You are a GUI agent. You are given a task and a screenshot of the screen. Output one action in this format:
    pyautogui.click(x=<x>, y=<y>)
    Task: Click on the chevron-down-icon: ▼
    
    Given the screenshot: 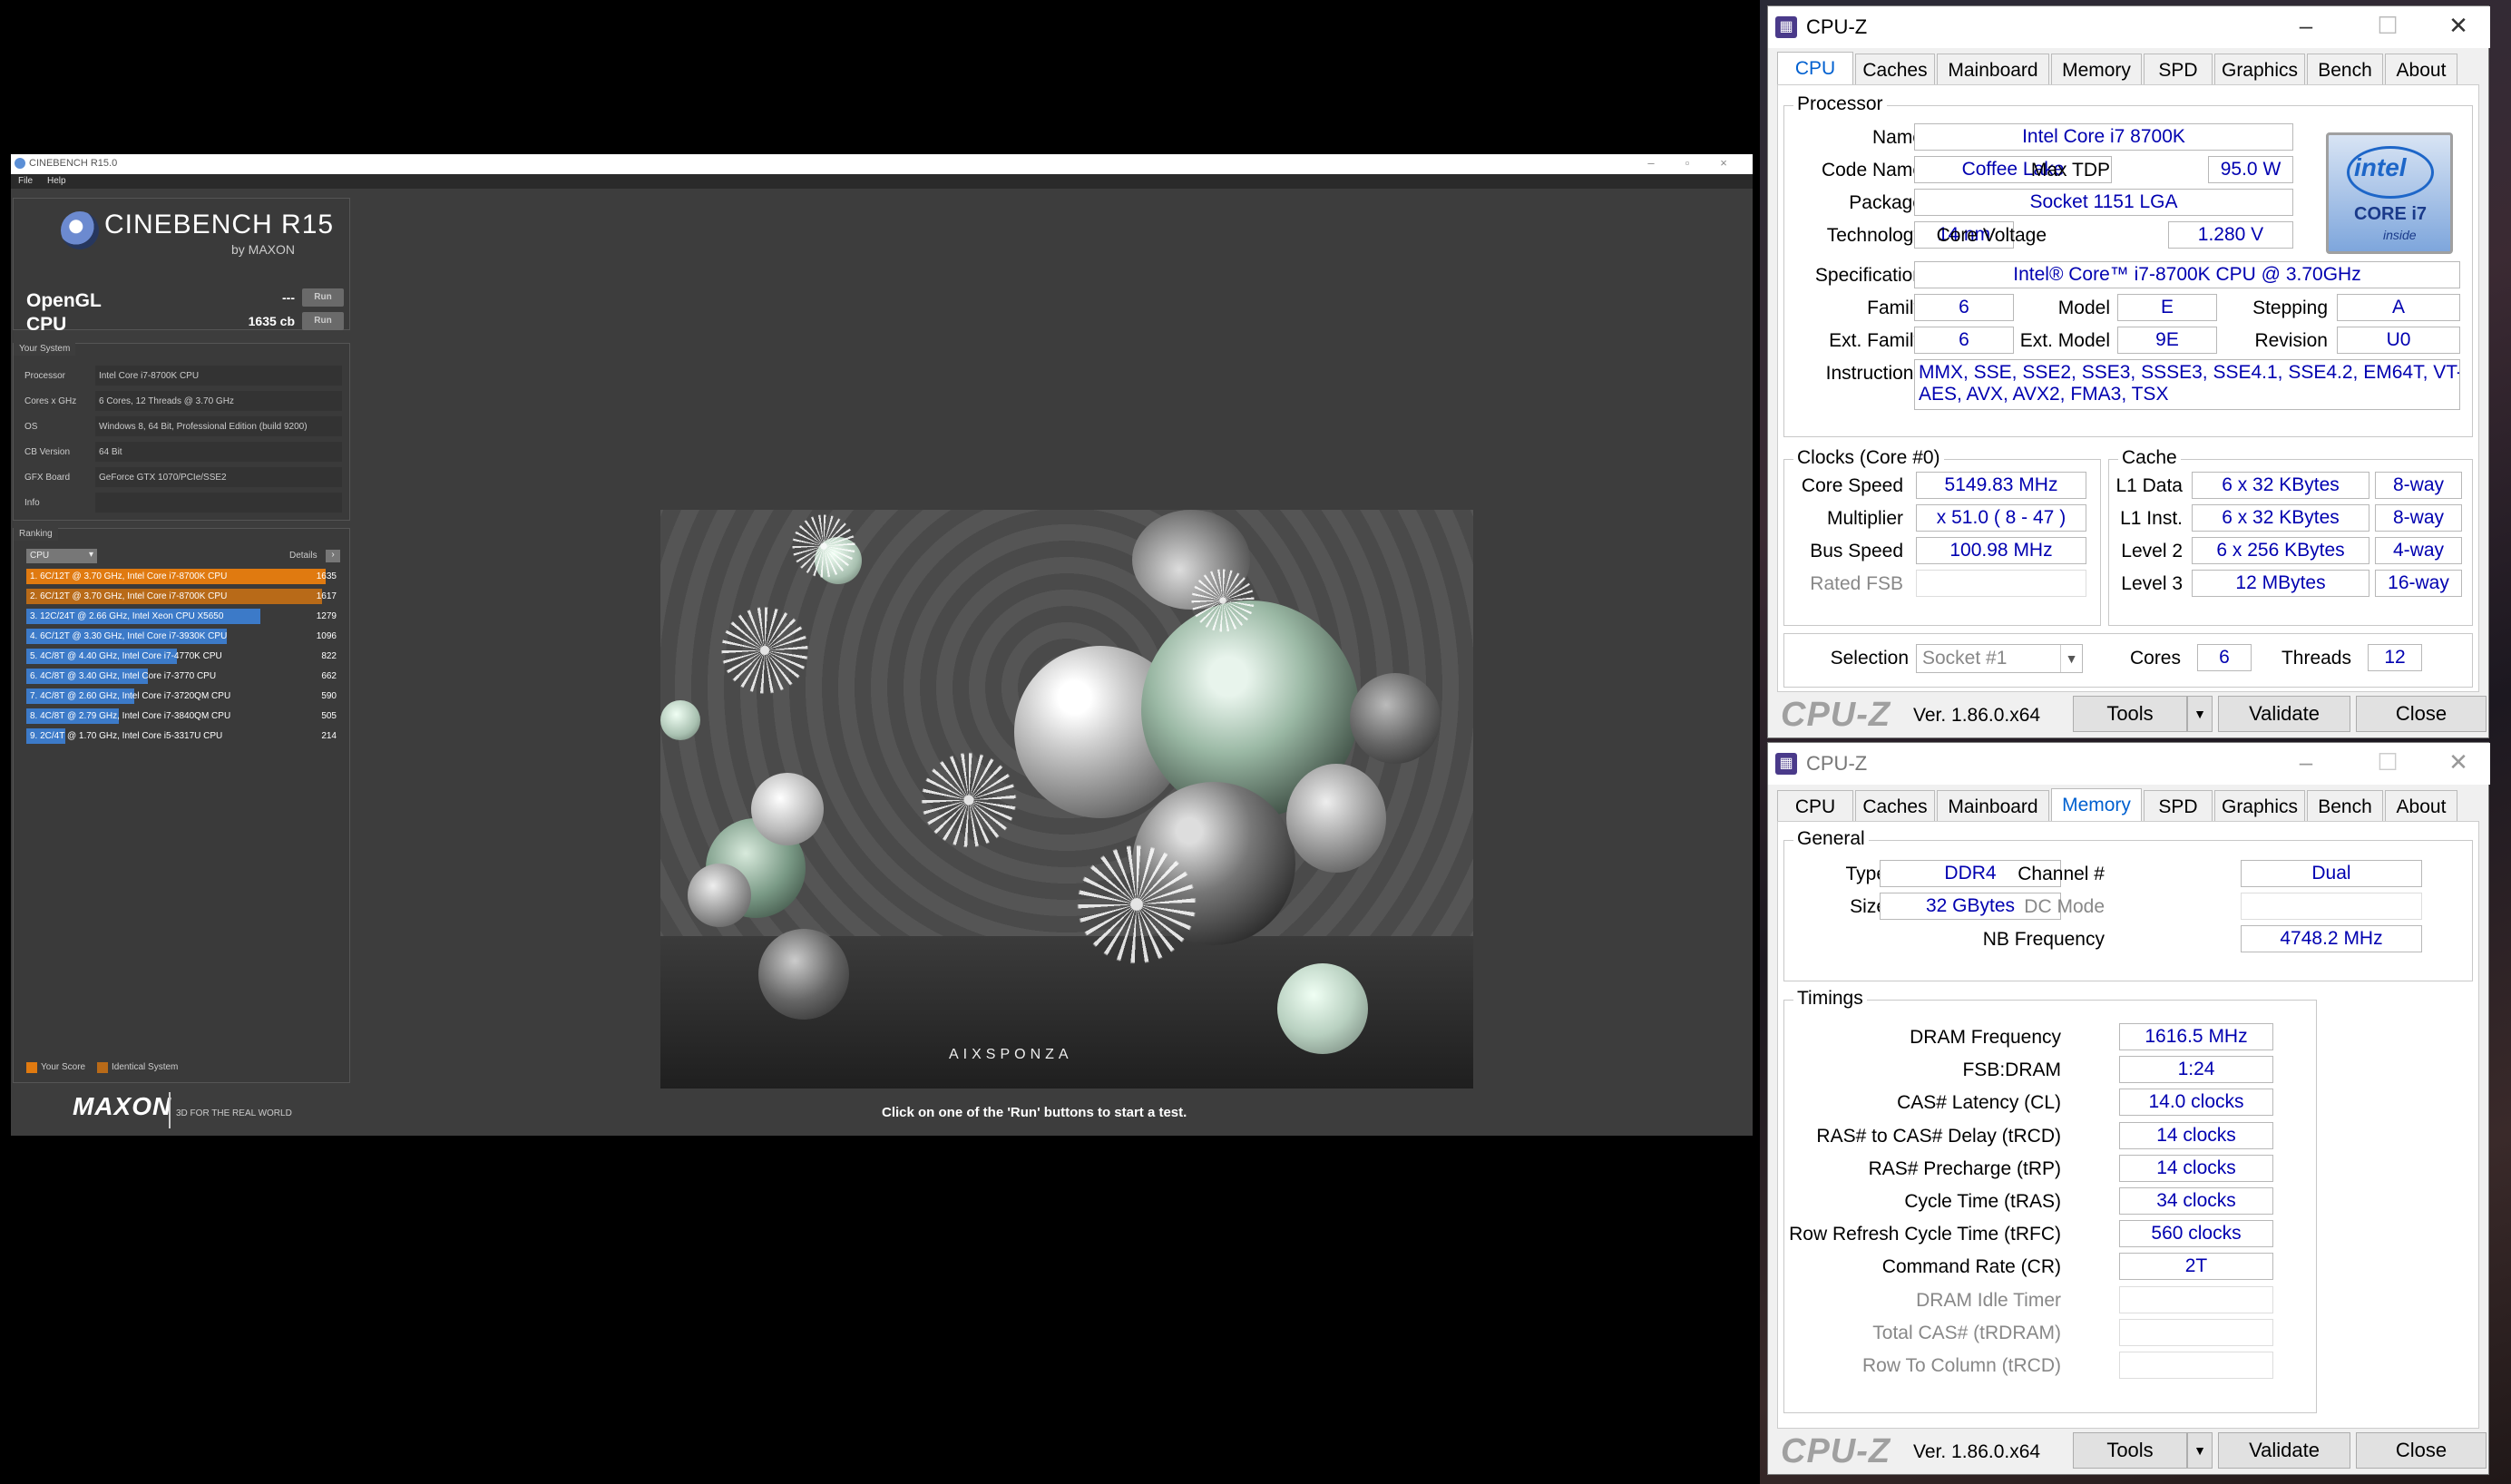 What is the action you would take?
    pyautogui.click(x=2199, y=1450)
    